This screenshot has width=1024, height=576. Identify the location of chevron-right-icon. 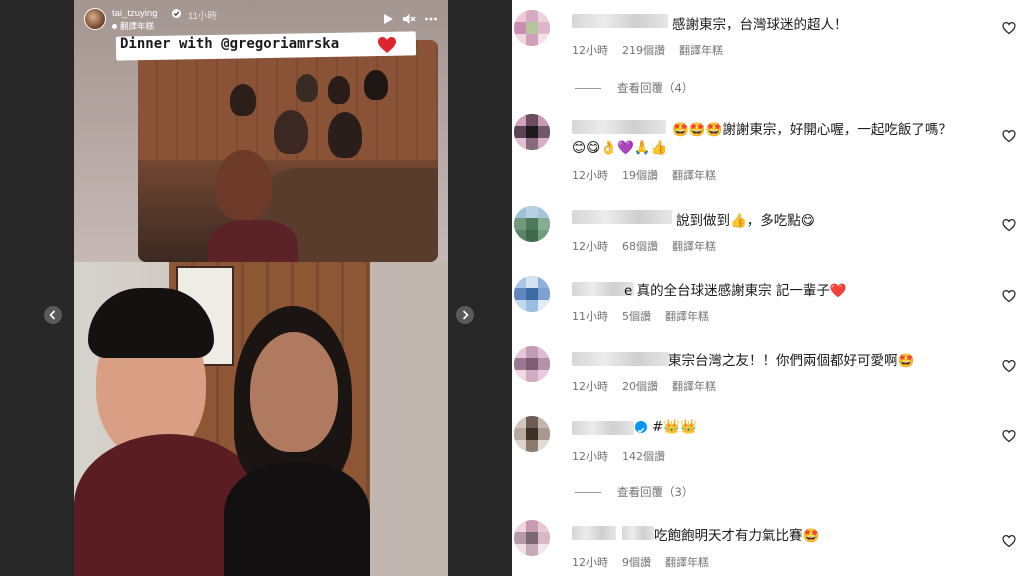
(465, 315).